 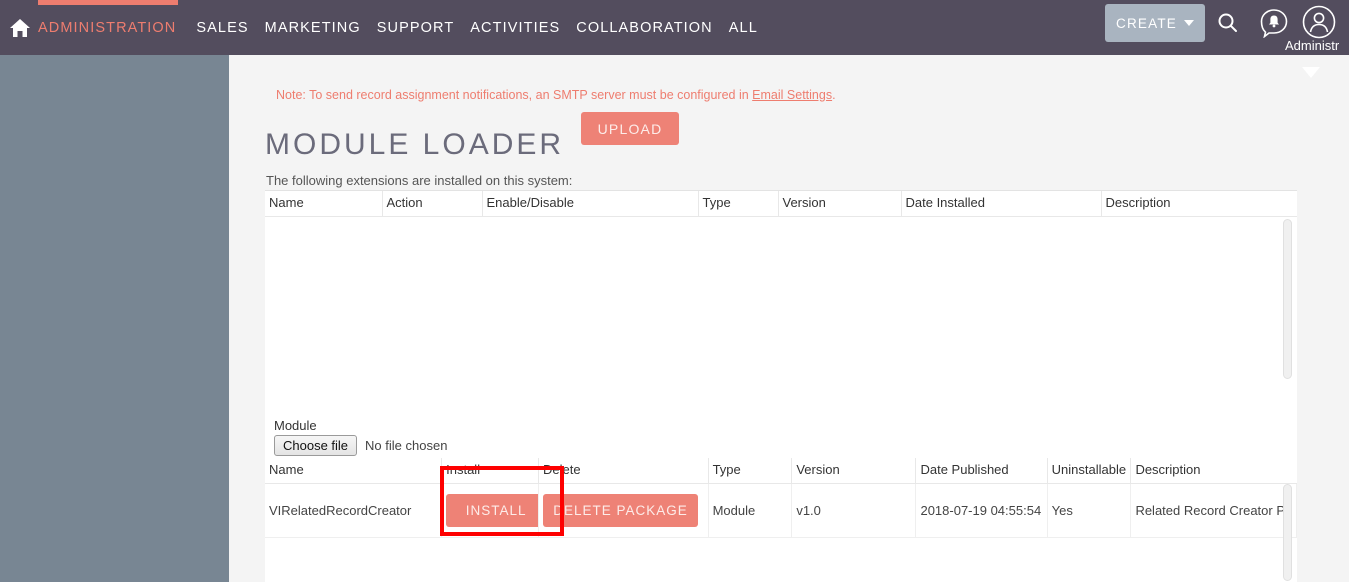 I want to click on page-title: MODULE LOADER, so click(x=415, y=144).